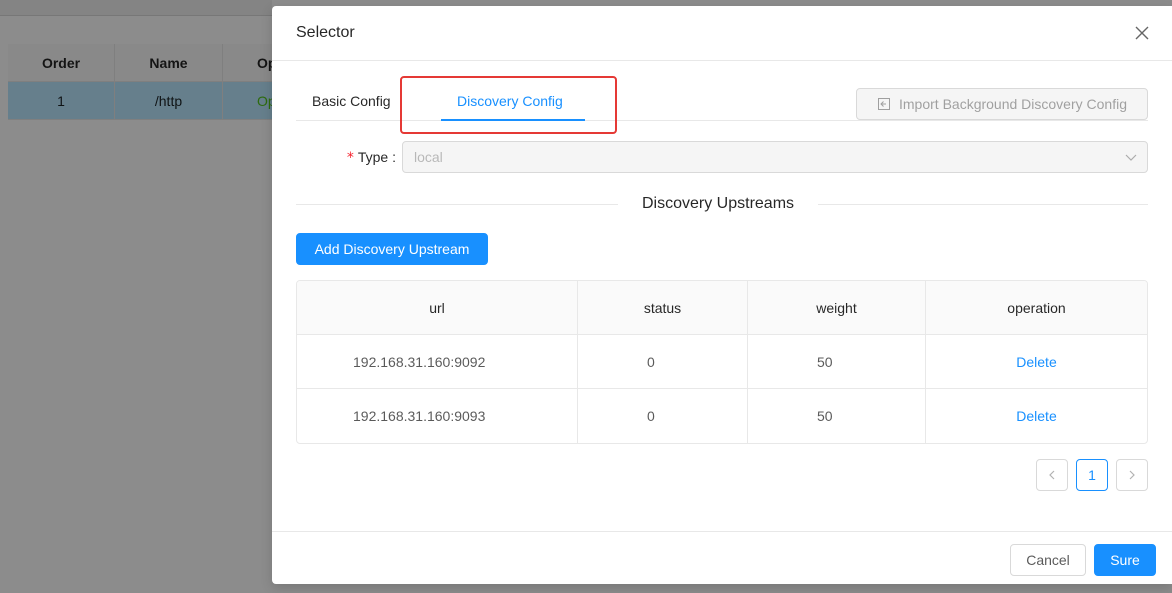 This screenshot has width=1172, height=593. What do you see at coordinates (437, 416) in the screenshot?
I see `cell-url: 192.168.31.160:9093` at bounding box center [437, 416].